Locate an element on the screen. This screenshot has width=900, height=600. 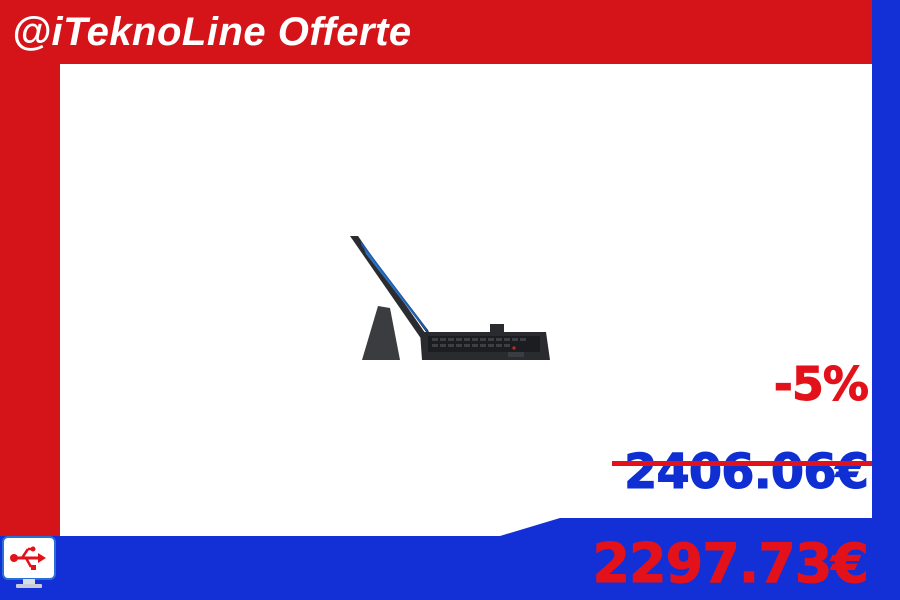
brand-title: @iTeknoLine Offerte is located at coordinates (212, 32).